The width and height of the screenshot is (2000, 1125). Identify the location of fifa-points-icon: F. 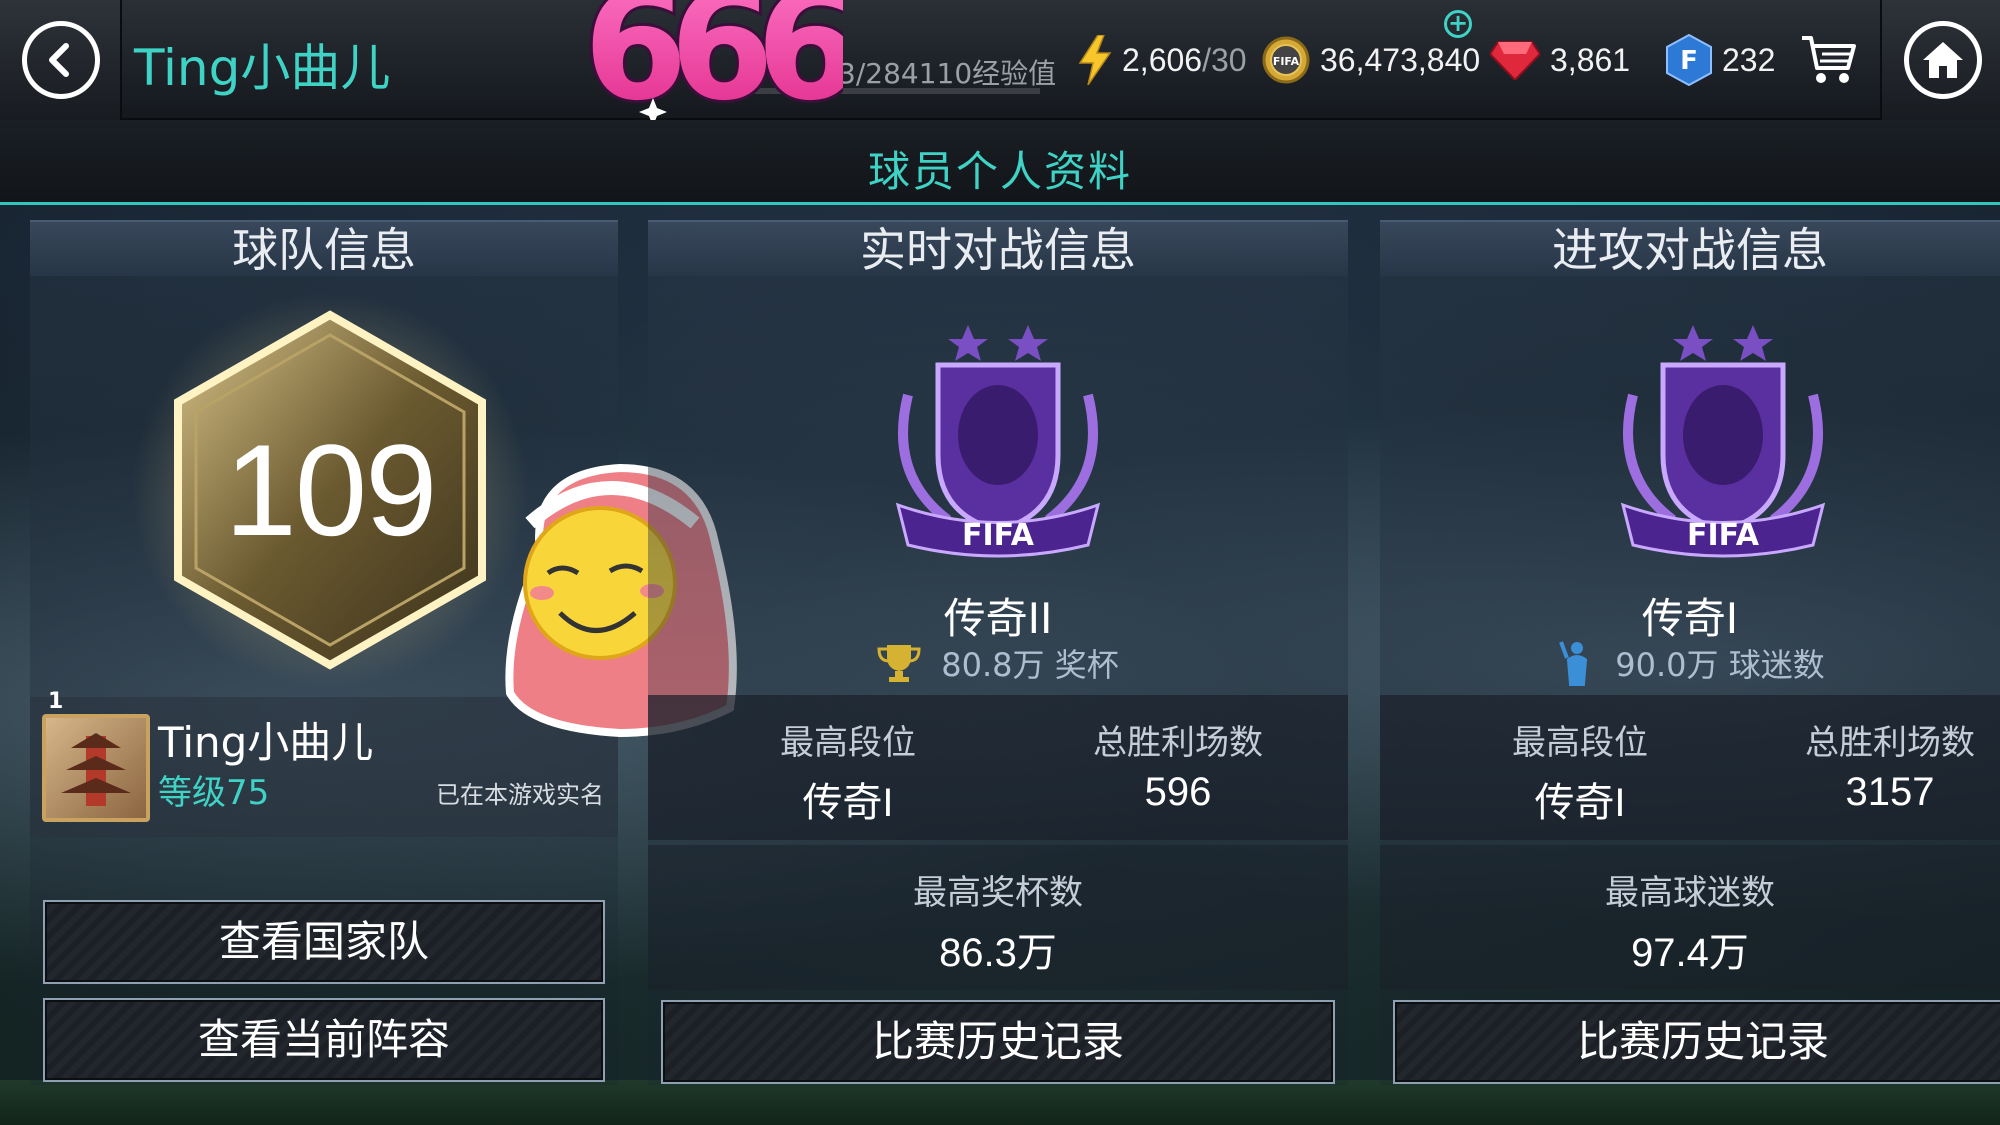
(1689, 60).